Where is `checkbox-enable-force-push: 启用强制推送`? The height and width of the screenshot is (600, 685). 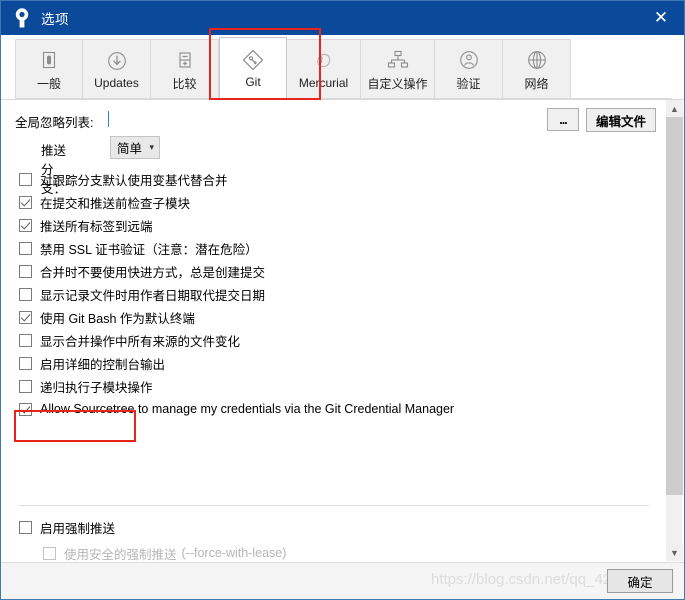
checkbox-enable-force-push: 启用强制推送 is located at coordinates (67, 527).